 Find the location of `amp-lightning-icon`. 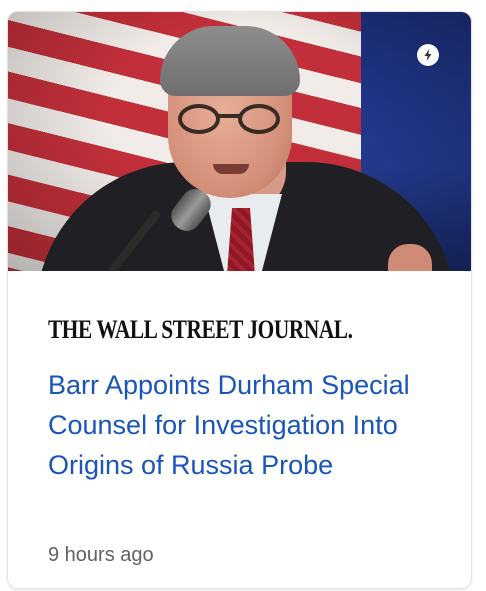

amp-lightning-icon is located at coordinates (428, 55).